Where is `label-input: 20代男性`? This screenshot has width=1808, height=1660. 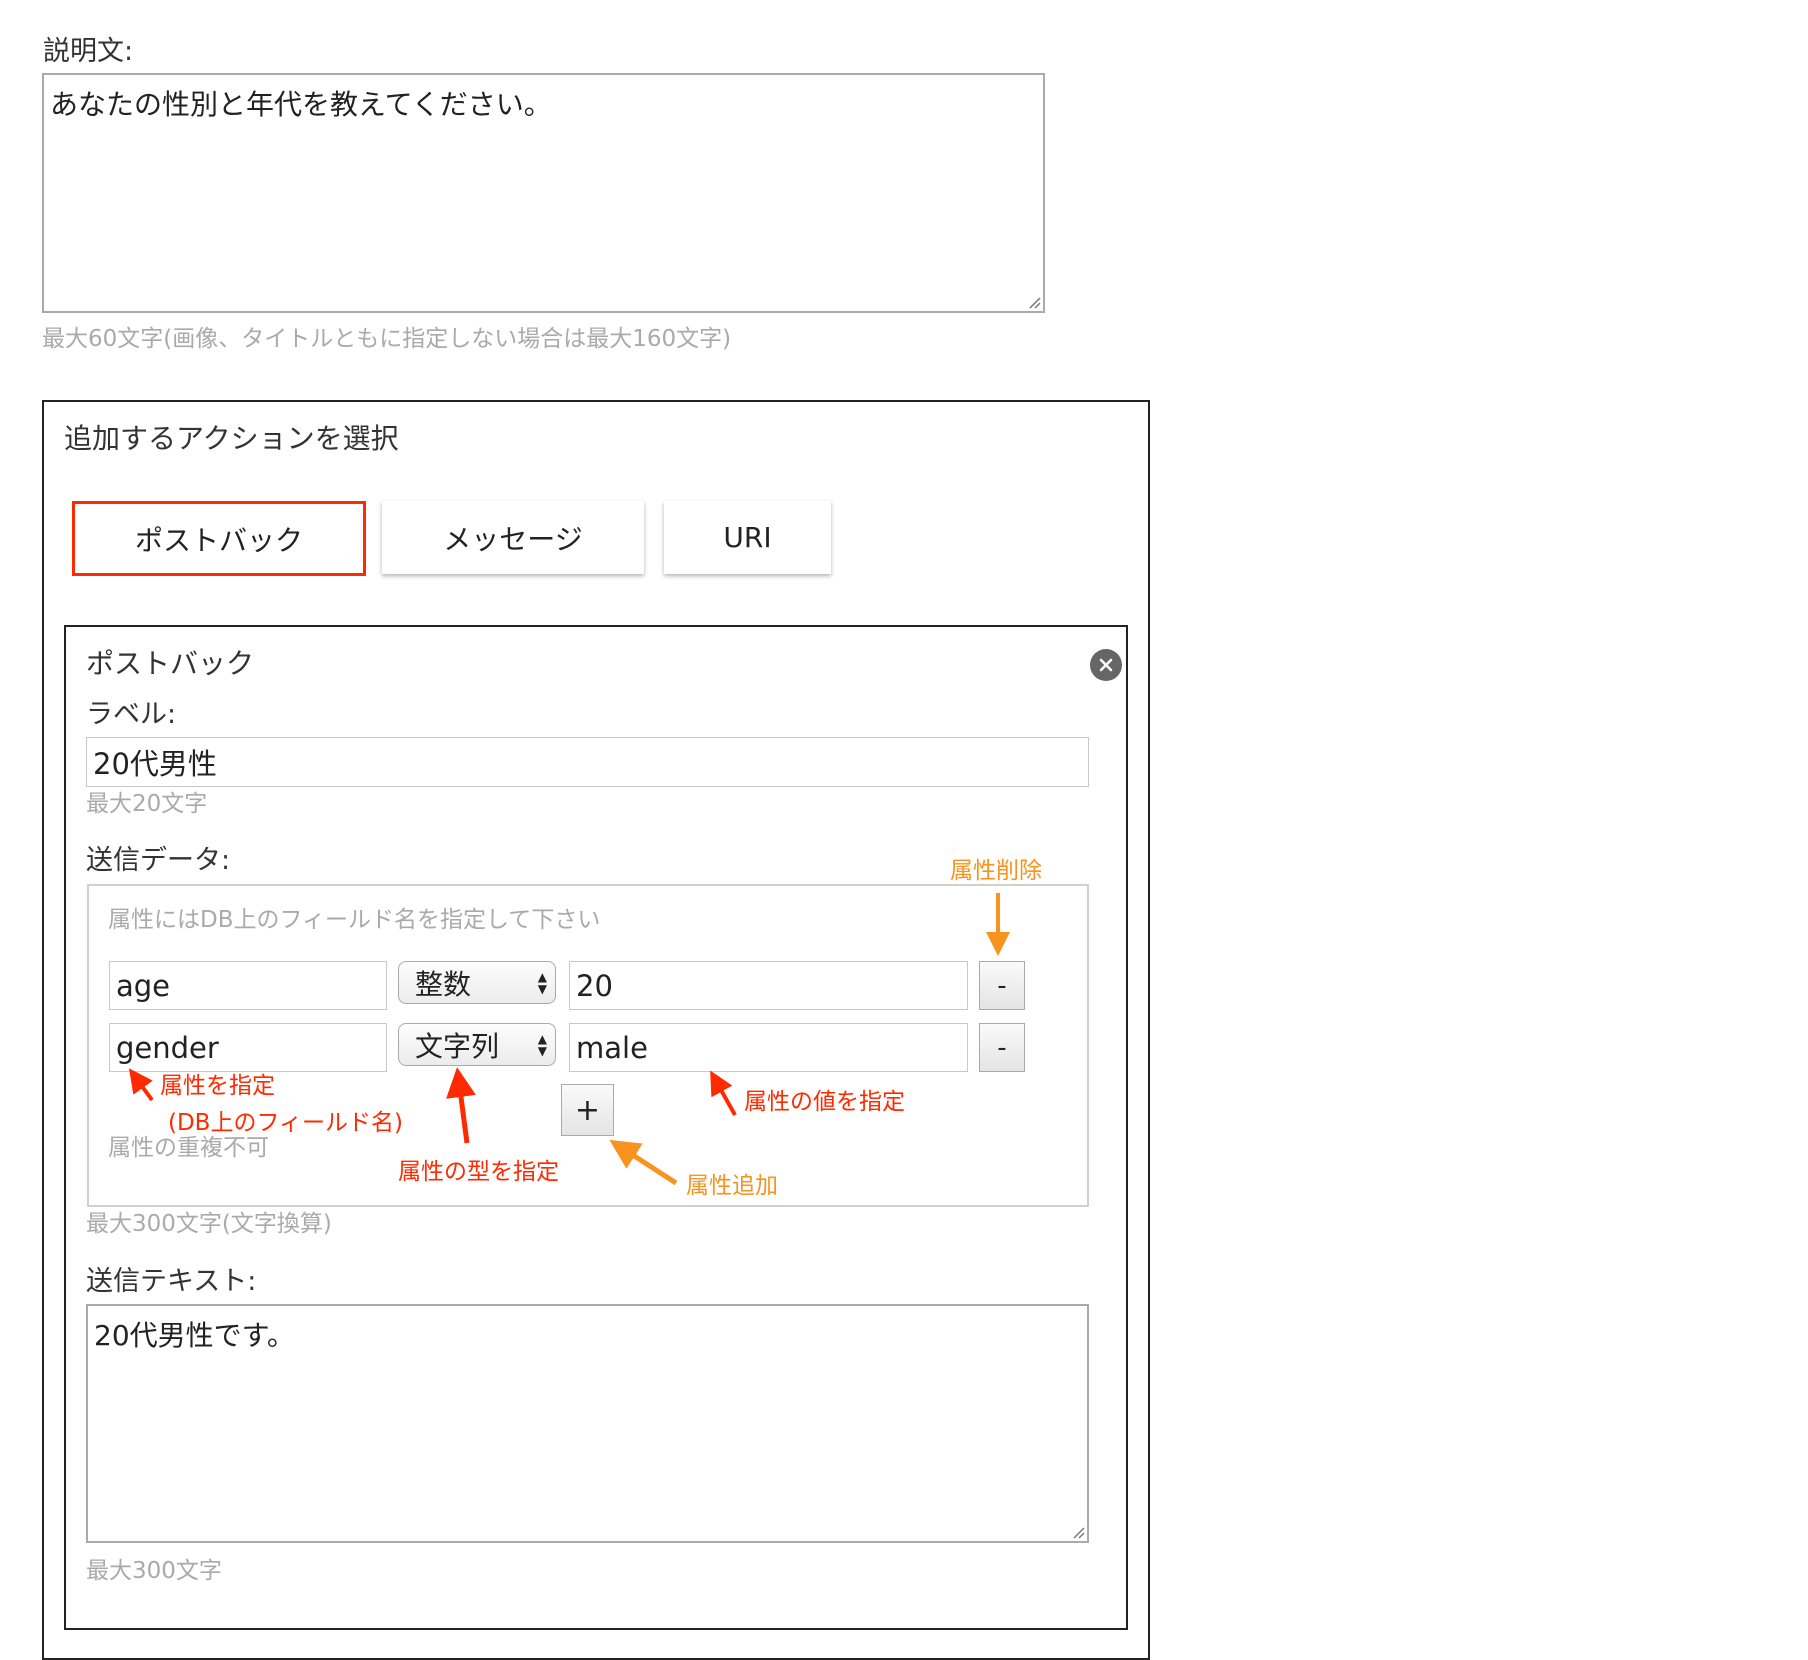 label-input: 20代男性 is located at coordinates (587, 762).